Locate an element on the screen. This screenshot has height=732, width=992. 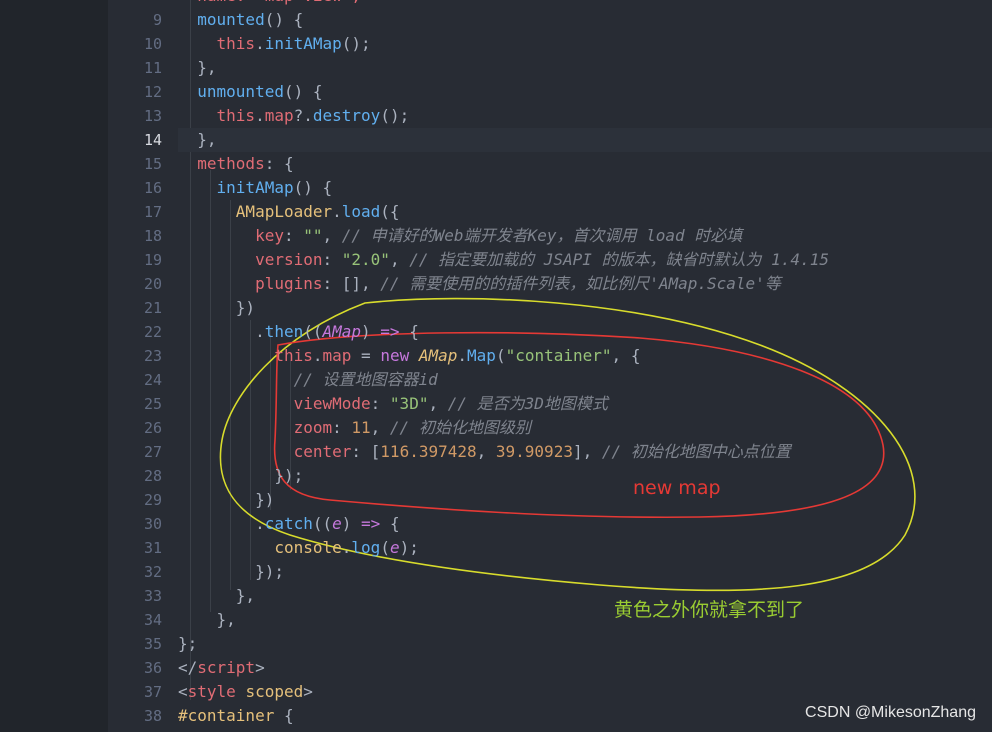
code-token: </ is located at coordinates (188, 667).